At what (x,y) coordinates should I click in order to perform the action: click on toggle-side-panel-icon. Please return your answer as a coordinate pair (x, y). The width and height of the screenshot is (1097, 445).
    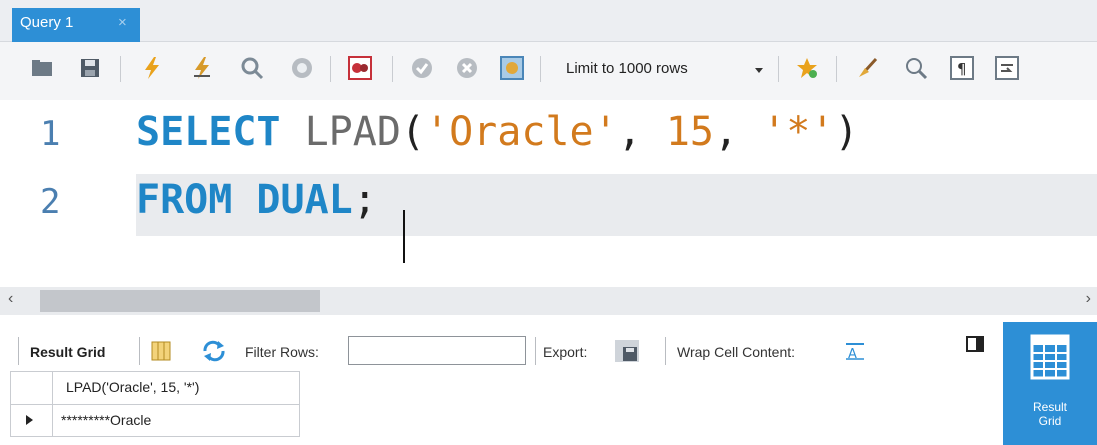
    Looking at the image, I should click on (975, 344).